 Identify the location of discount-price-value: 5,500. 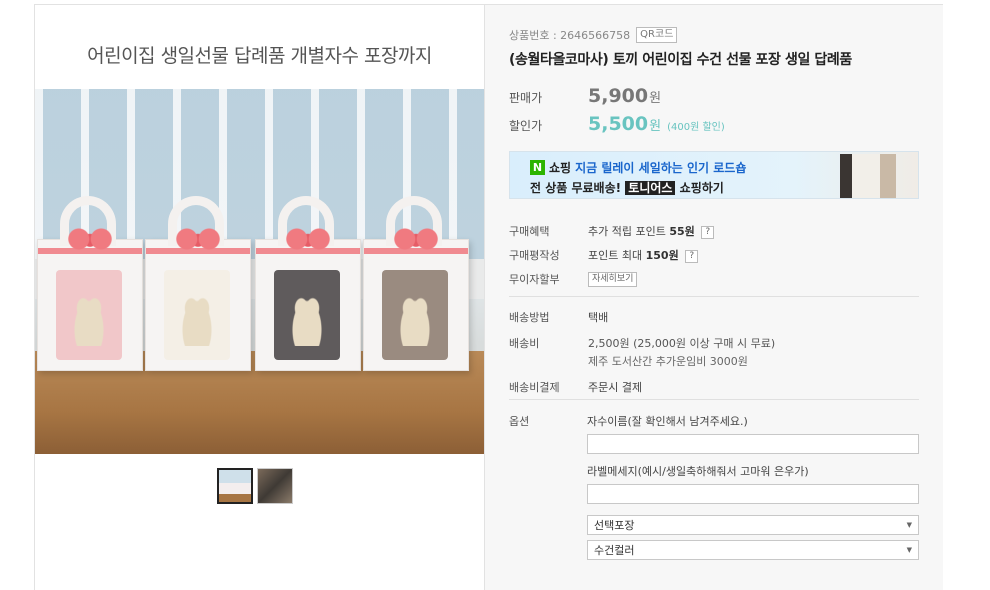
(618, 124).